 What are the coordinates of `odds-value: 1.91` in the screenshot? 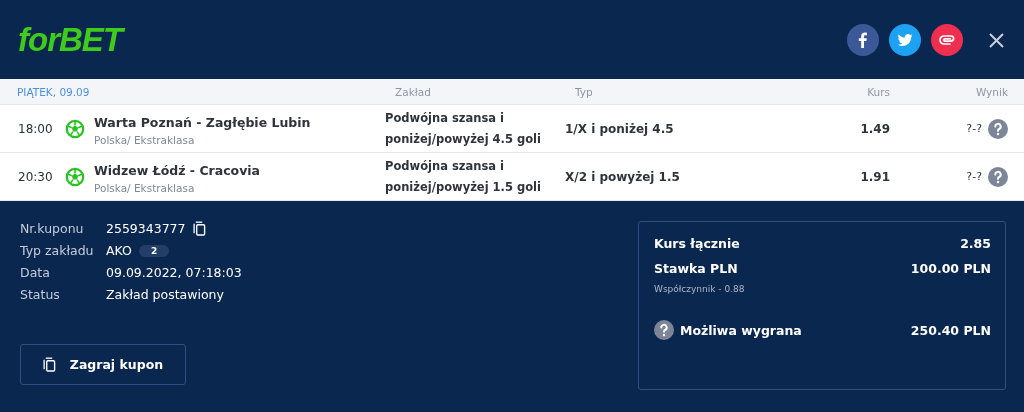 It's located at (874, 176).